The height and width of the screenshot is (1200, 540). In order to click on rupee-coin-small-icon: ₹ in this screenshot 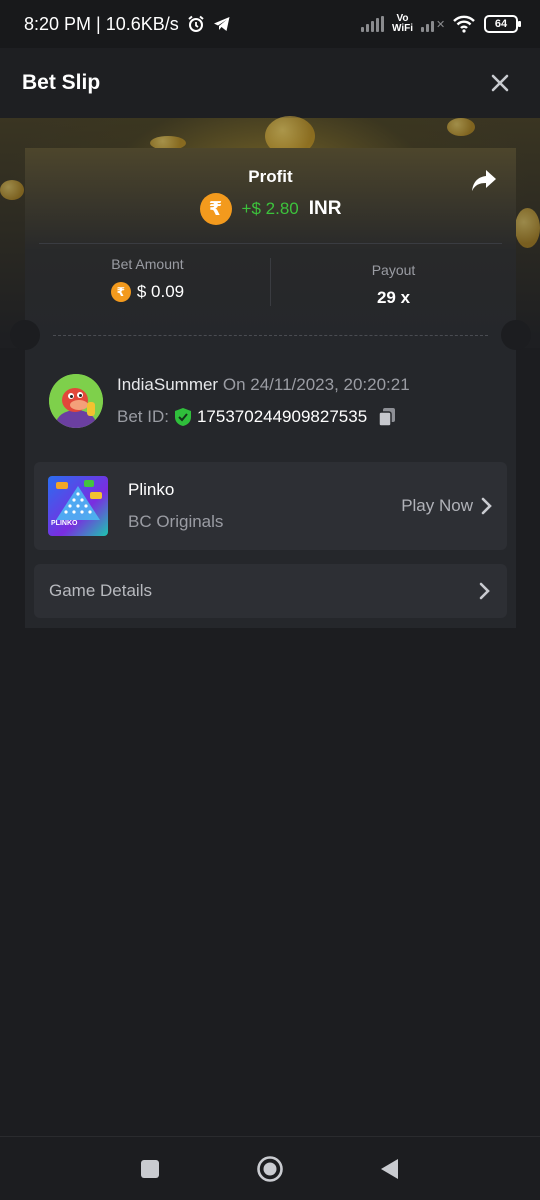, I will do `click(120, 292)`.